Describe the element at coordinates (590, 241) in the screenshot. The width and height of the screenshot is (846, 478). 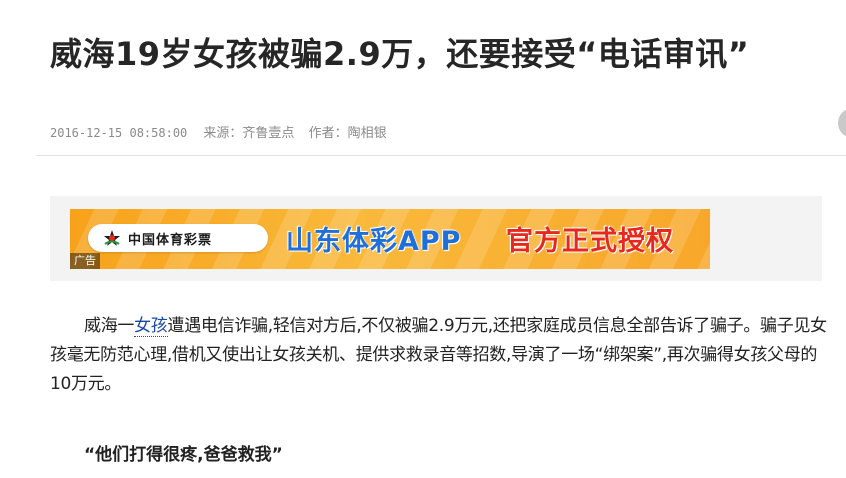
I see `ad-slogan: 官方正式授权` at that location.